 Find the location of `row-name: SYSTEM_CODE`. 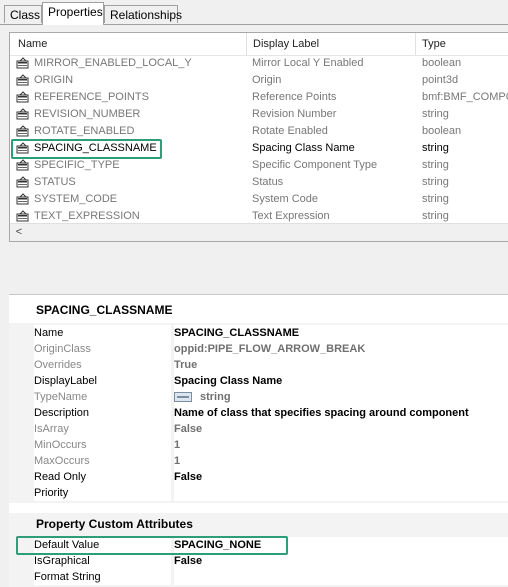

row-name: SYSTEM_CODE is located at coordinates (76, 199).